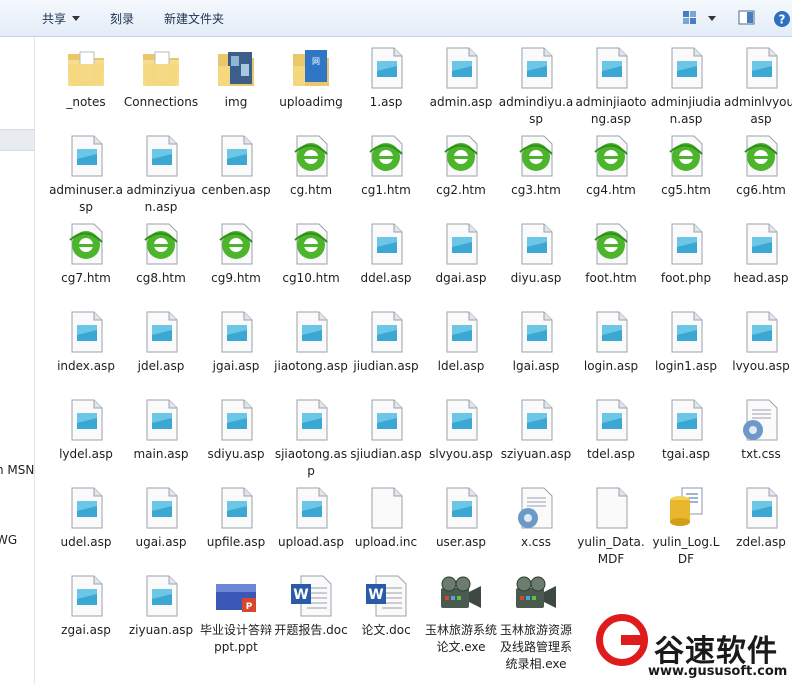 The height and width of the screenshot is (684, 792). I want to click on file-item: zgai.asp, so click(86, 605).